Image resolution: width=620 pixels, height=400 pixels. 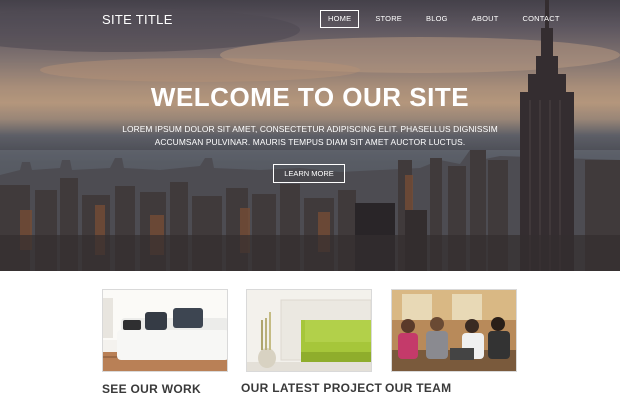 I want to click on hero-title: WELCOME TO OUR SITE, so click(x=310, y=97).